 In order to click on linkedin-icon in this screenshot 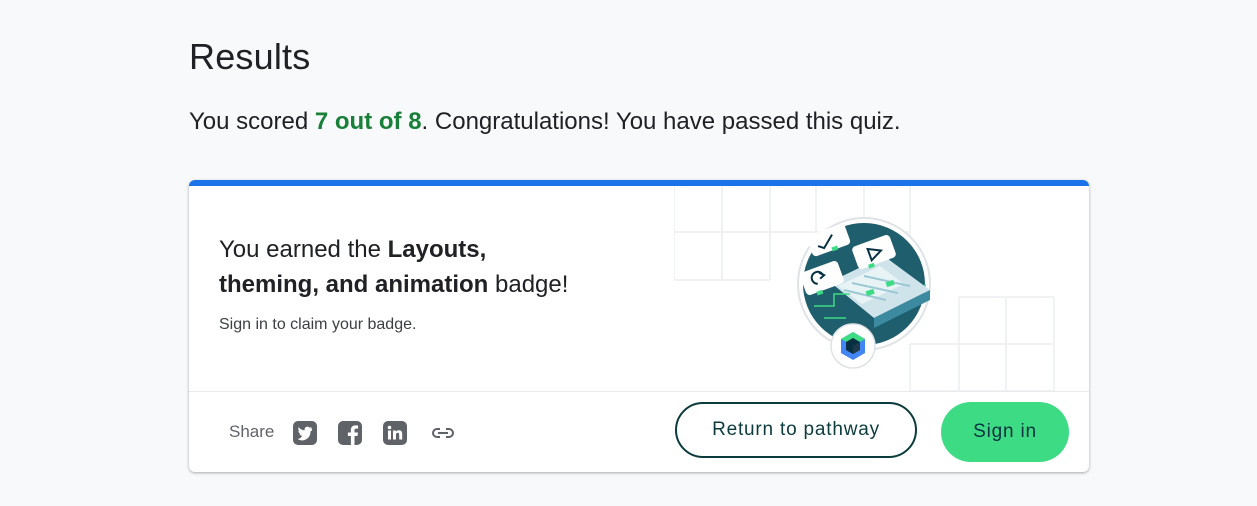, I will do `click(395, 433)`.